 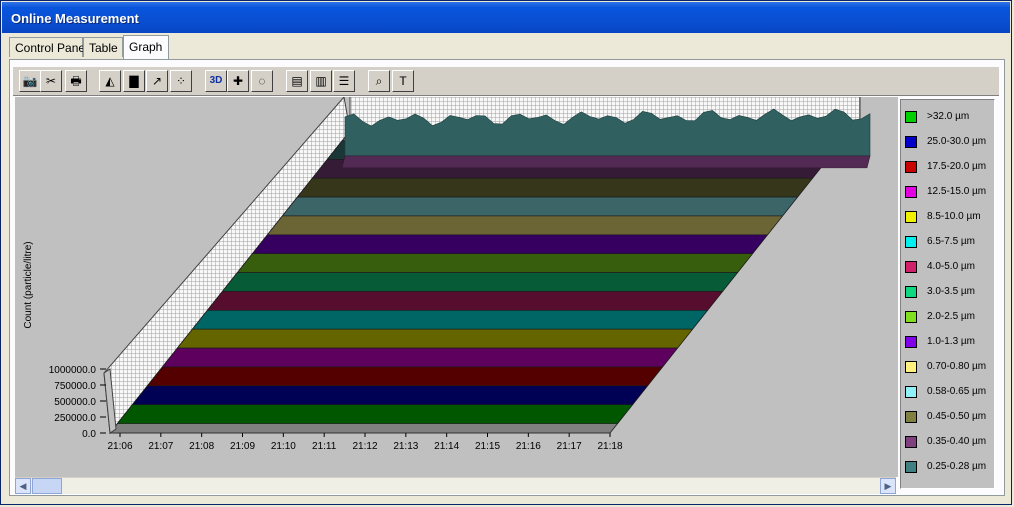 I want to click on y-tick-label: 1000000.0, so click(x=73, y=370).